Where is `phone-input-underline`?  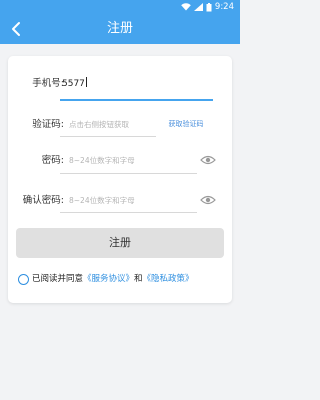
phone-input-underline is located at coordinates (136, 100).